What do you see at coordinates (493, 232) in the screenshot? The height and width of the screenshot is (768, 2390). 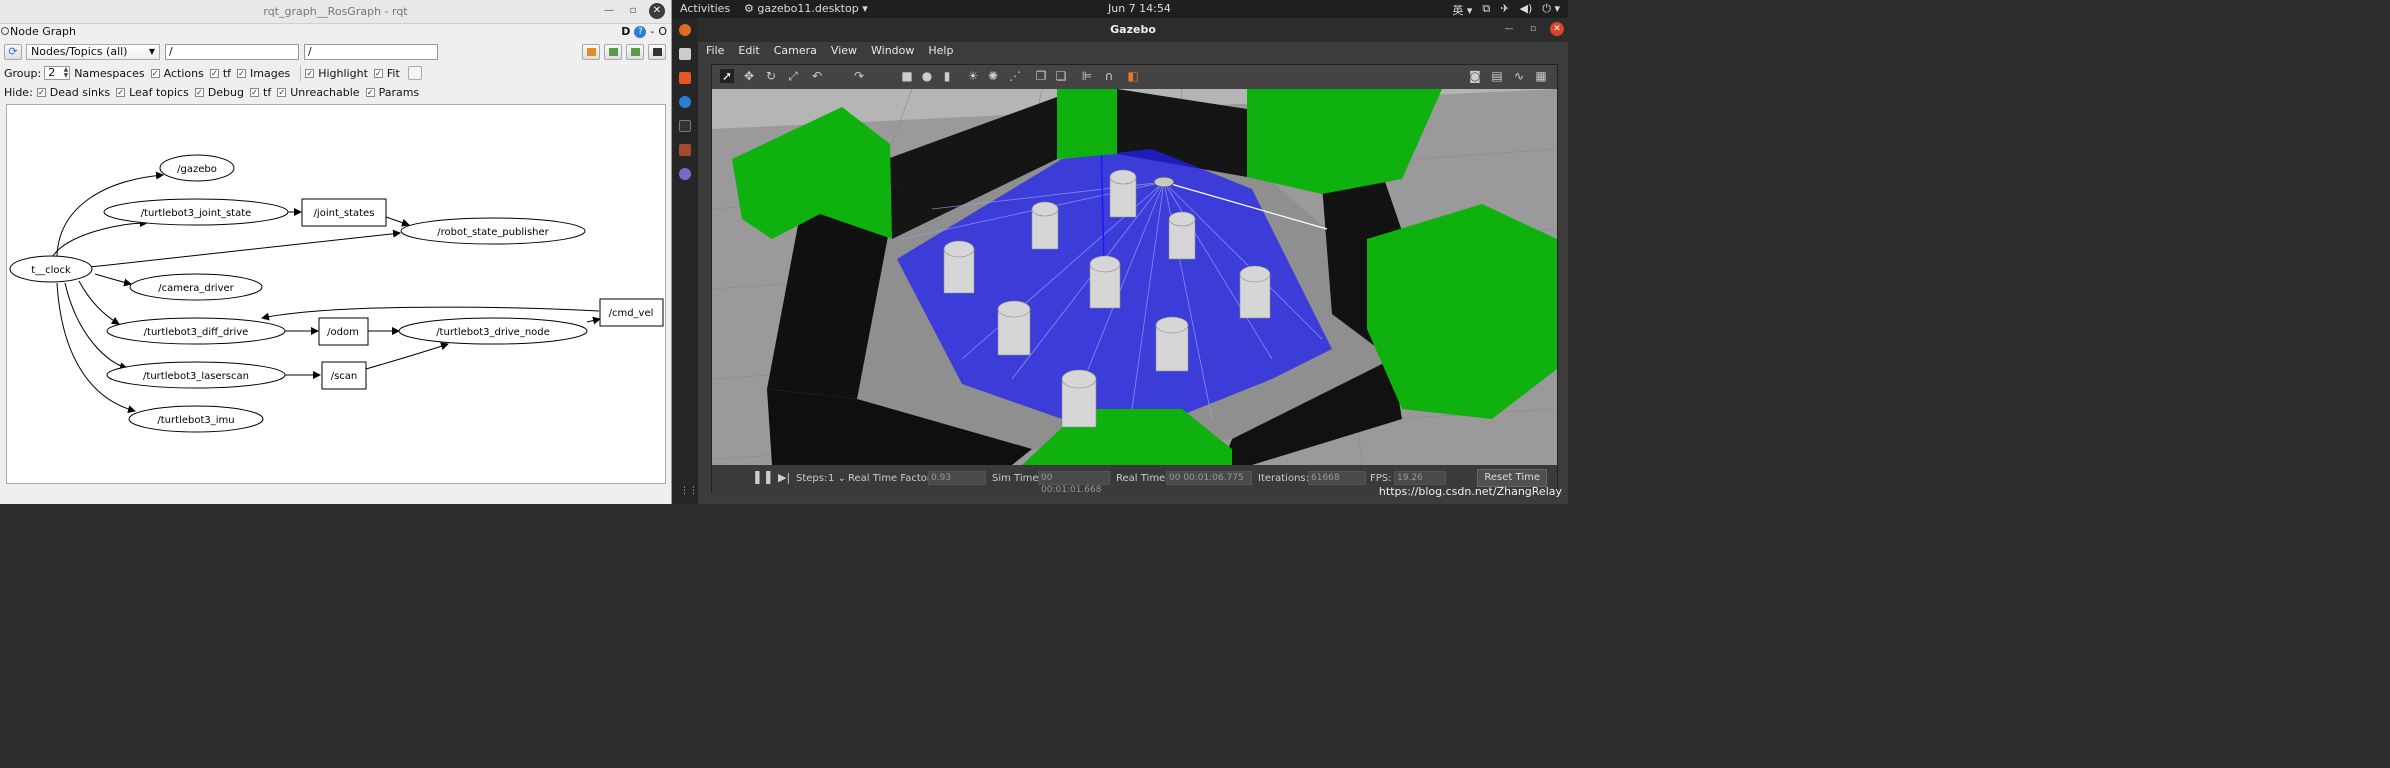 I see `node-robot-state-publisher: /robot_state_publisher` at bounding box center [493, 232].